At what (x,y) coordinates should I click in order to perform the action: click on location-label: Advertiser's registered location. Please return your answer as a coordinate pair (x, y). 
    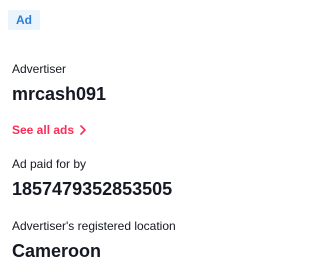
    Looking at the image, I should click on (94, 226).